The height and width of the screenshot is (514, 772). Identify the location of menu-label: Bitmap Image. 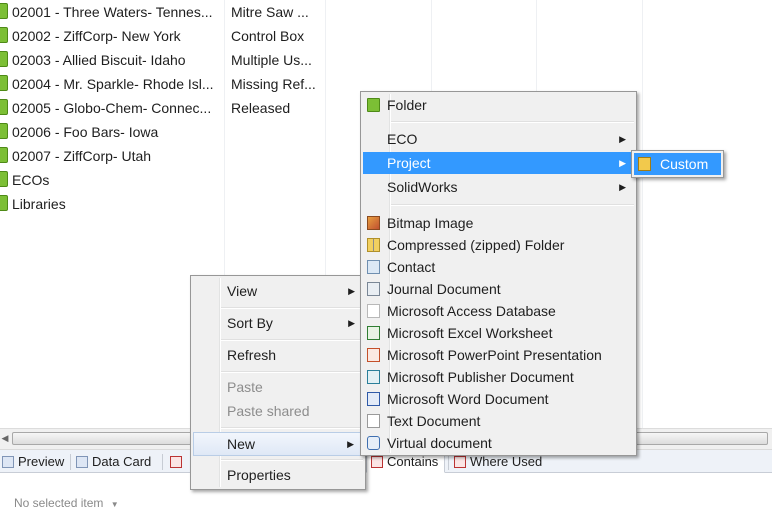
(430, 223).